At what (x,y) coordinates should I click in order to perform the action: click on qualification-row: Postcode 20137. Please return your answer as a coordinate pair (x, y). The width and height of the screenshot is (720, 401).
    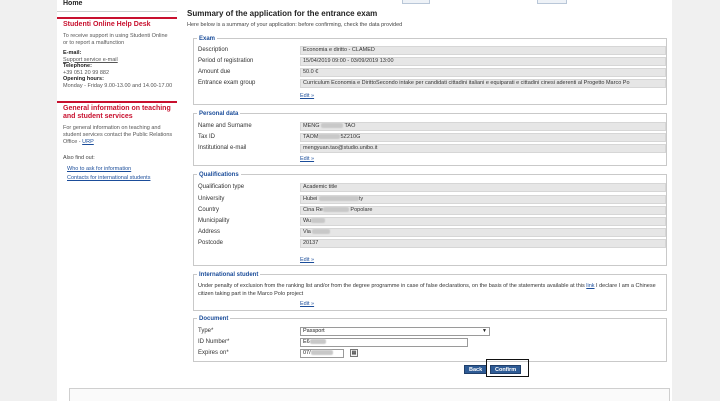
    Looking at the image, I should click on (430, 244).